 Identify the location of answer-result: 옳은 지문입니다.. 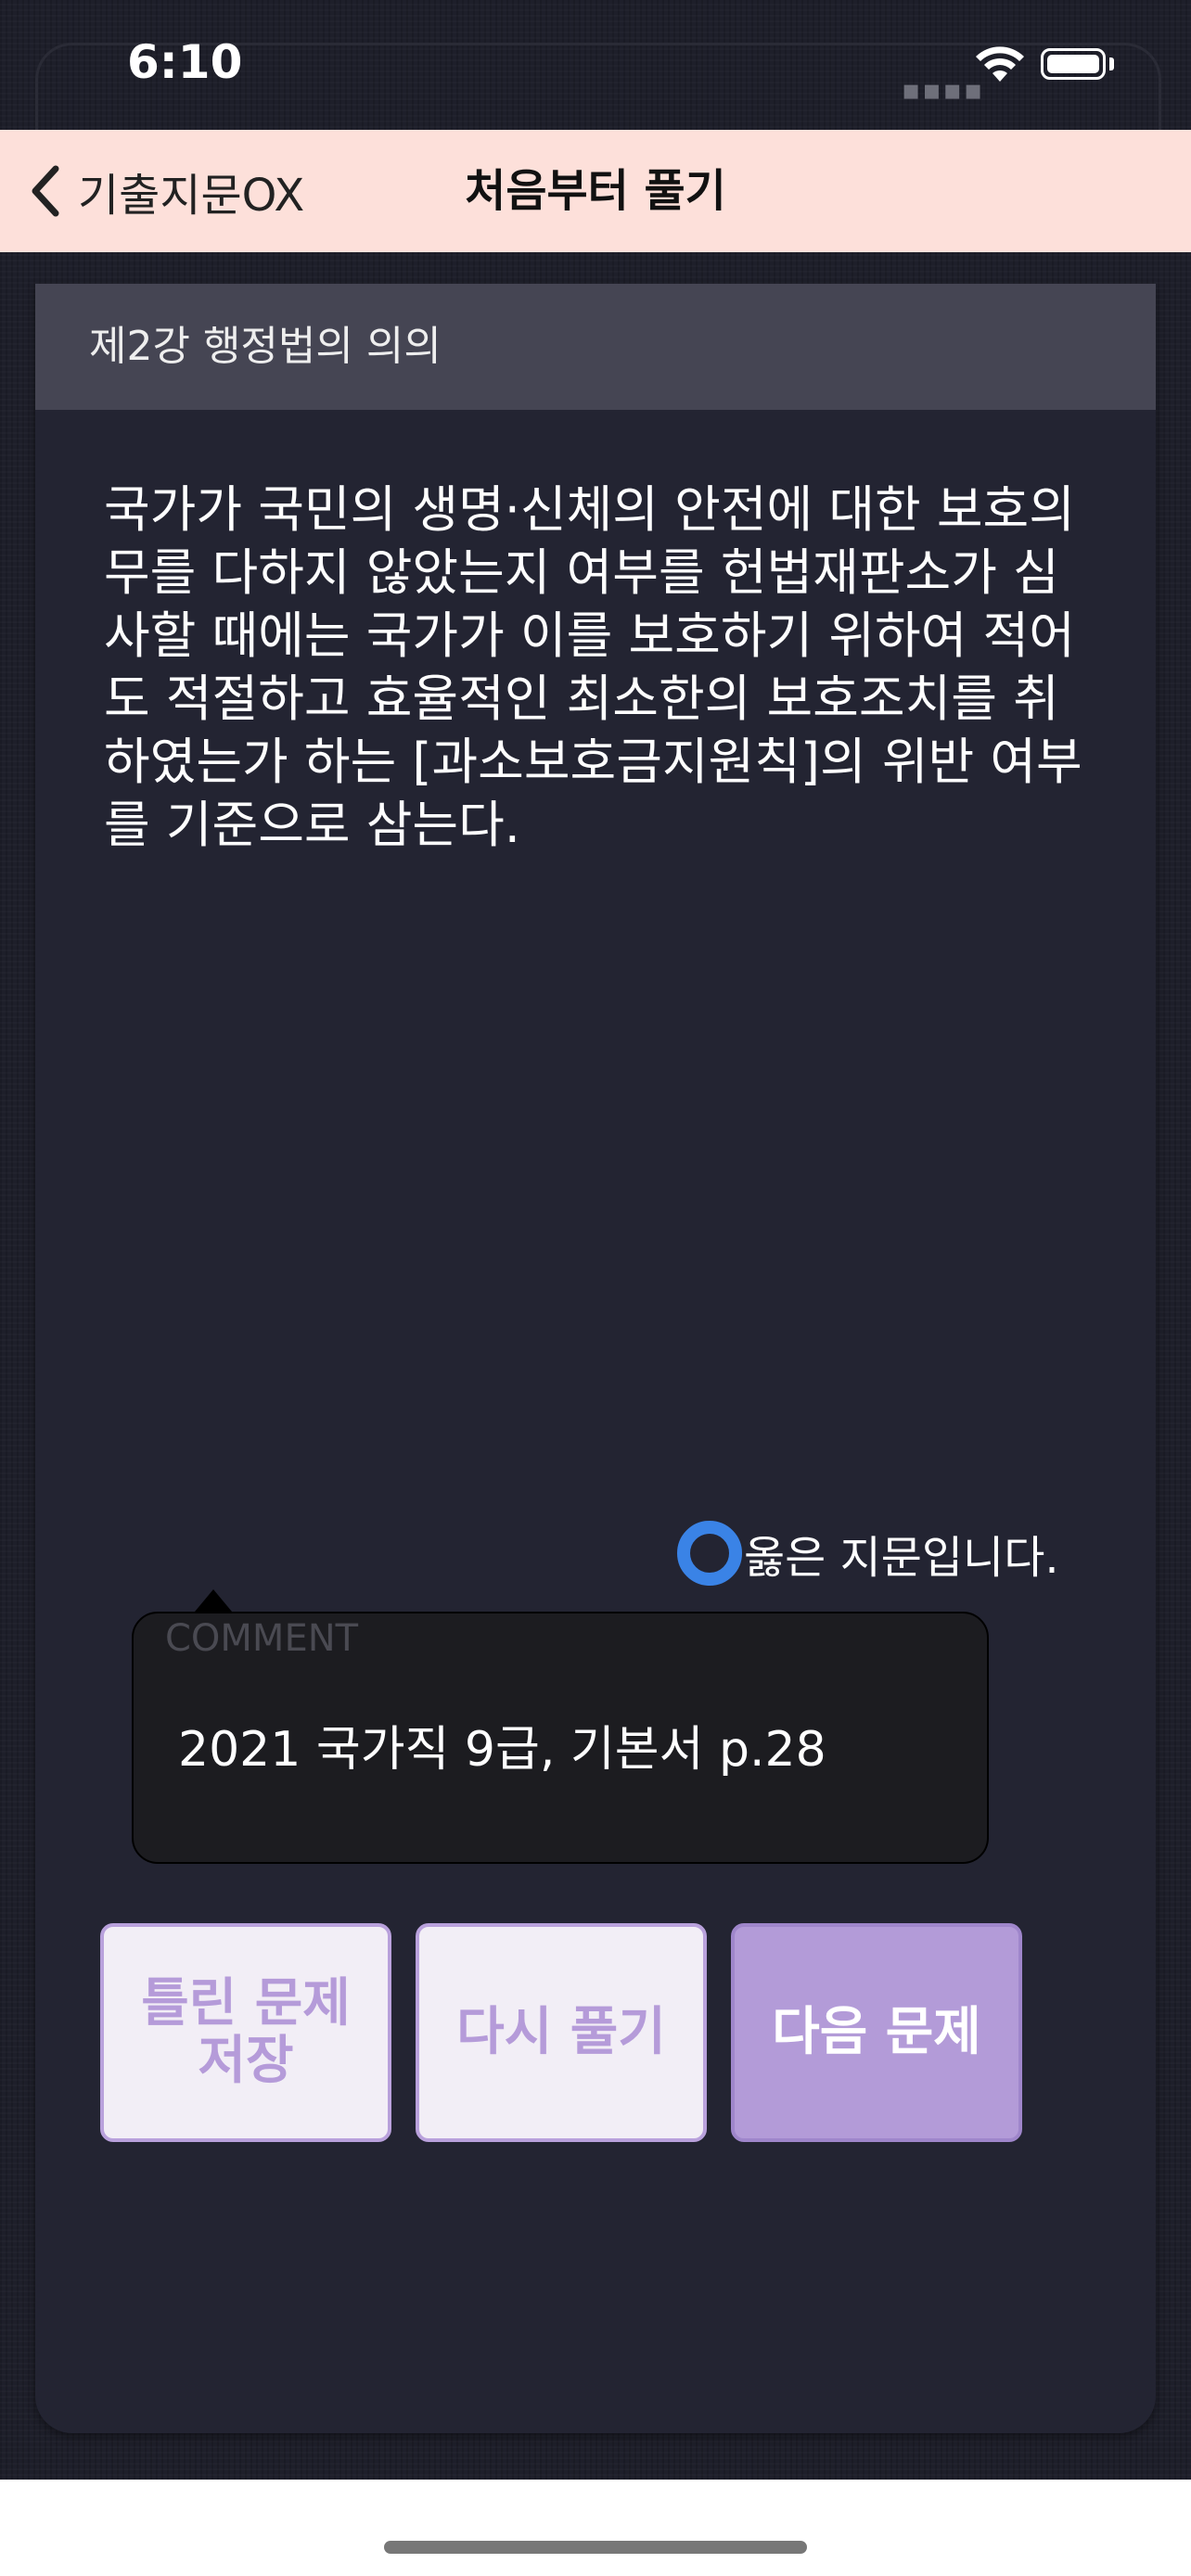
(868, 1553).